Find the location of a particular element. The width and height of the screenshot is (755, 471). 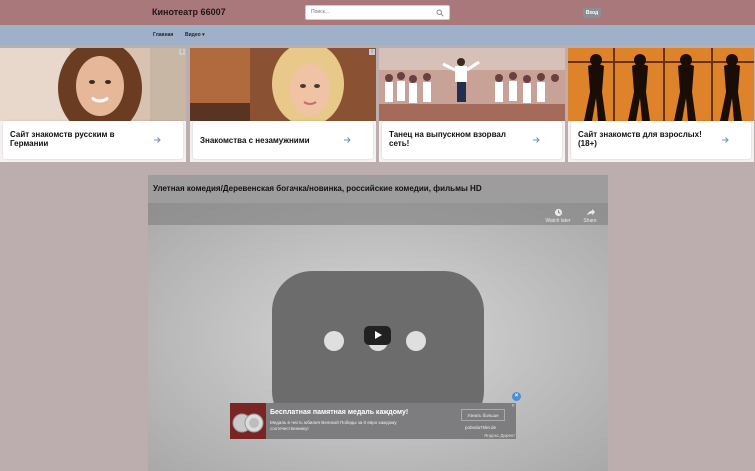

search-input is located at coordinates (371, 12).